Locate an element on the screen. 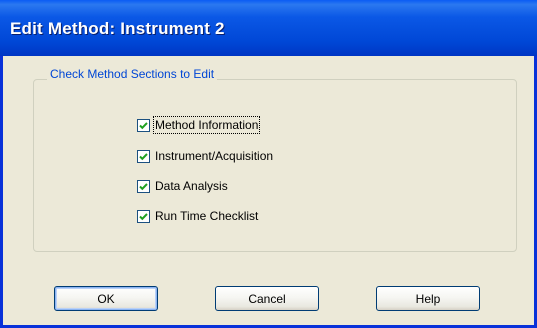  checkbox-data-analysis: Data Analysis is located at coordinates (182, 186).